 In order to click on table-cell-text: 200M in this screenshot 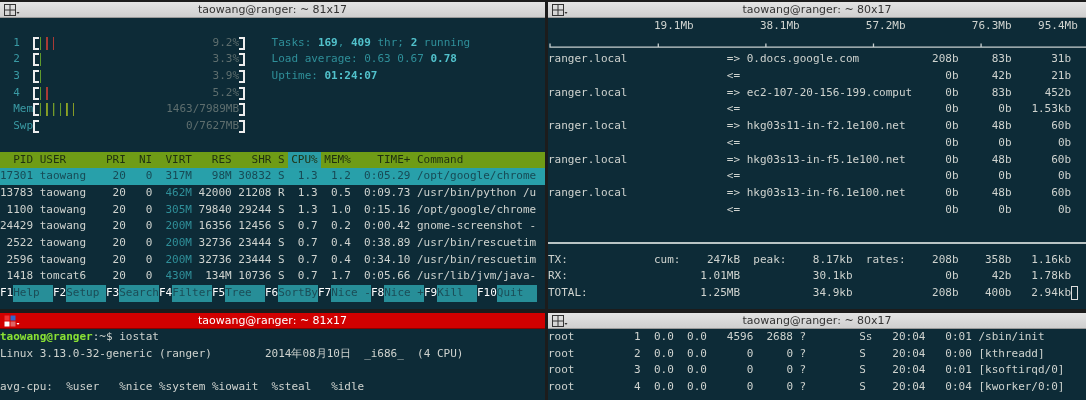, I will do `click(178, 243)`.